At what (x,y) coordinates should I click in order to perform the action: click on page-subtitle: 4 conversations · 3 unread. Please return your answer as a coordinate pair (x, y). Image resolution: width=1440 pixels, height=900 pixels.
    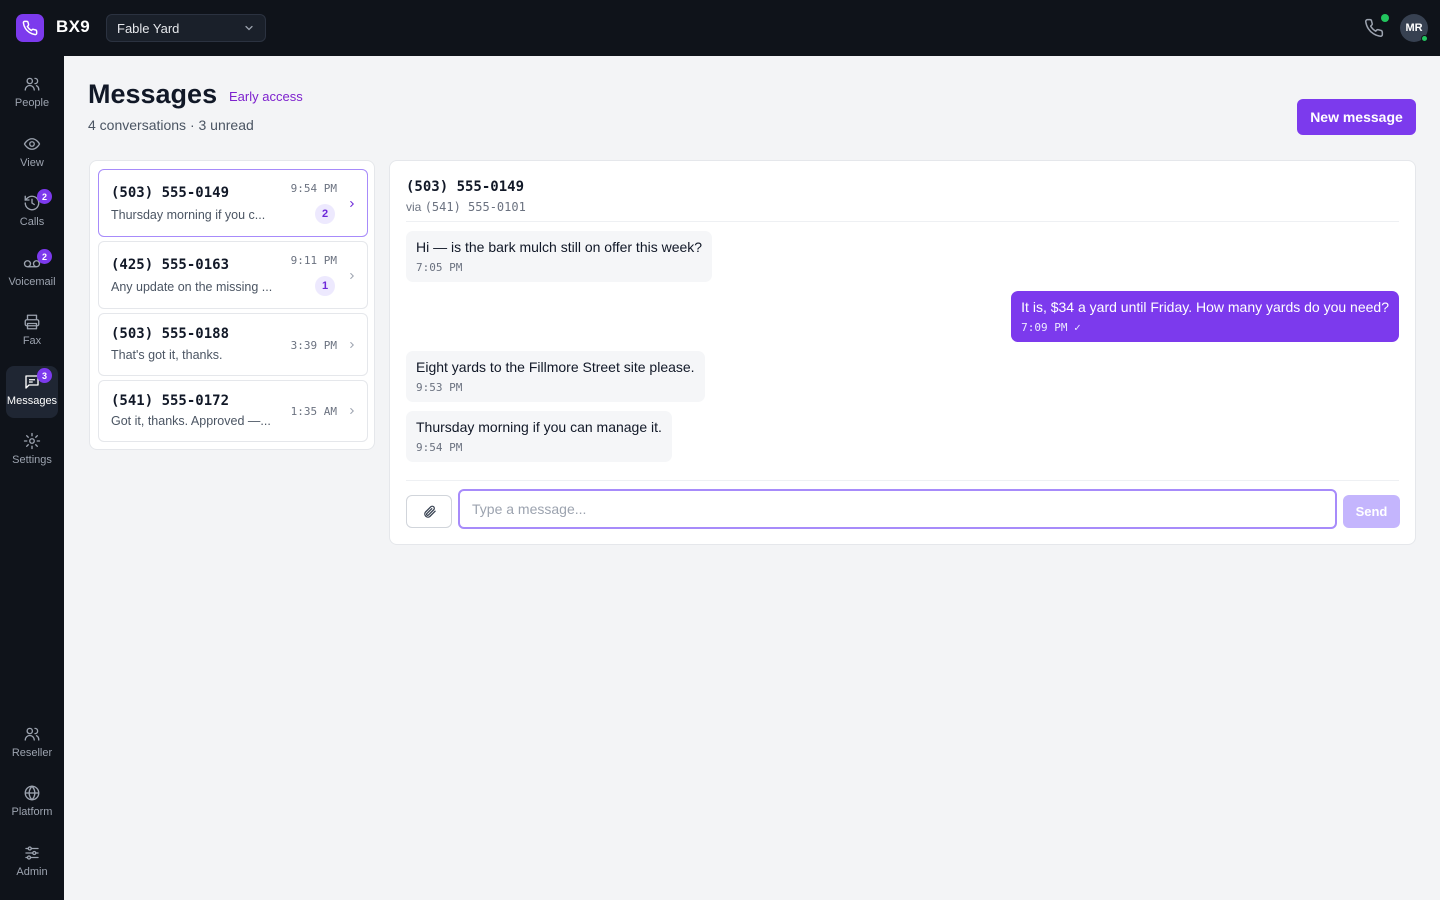
    Looking at the image, I should click on (171, 125).